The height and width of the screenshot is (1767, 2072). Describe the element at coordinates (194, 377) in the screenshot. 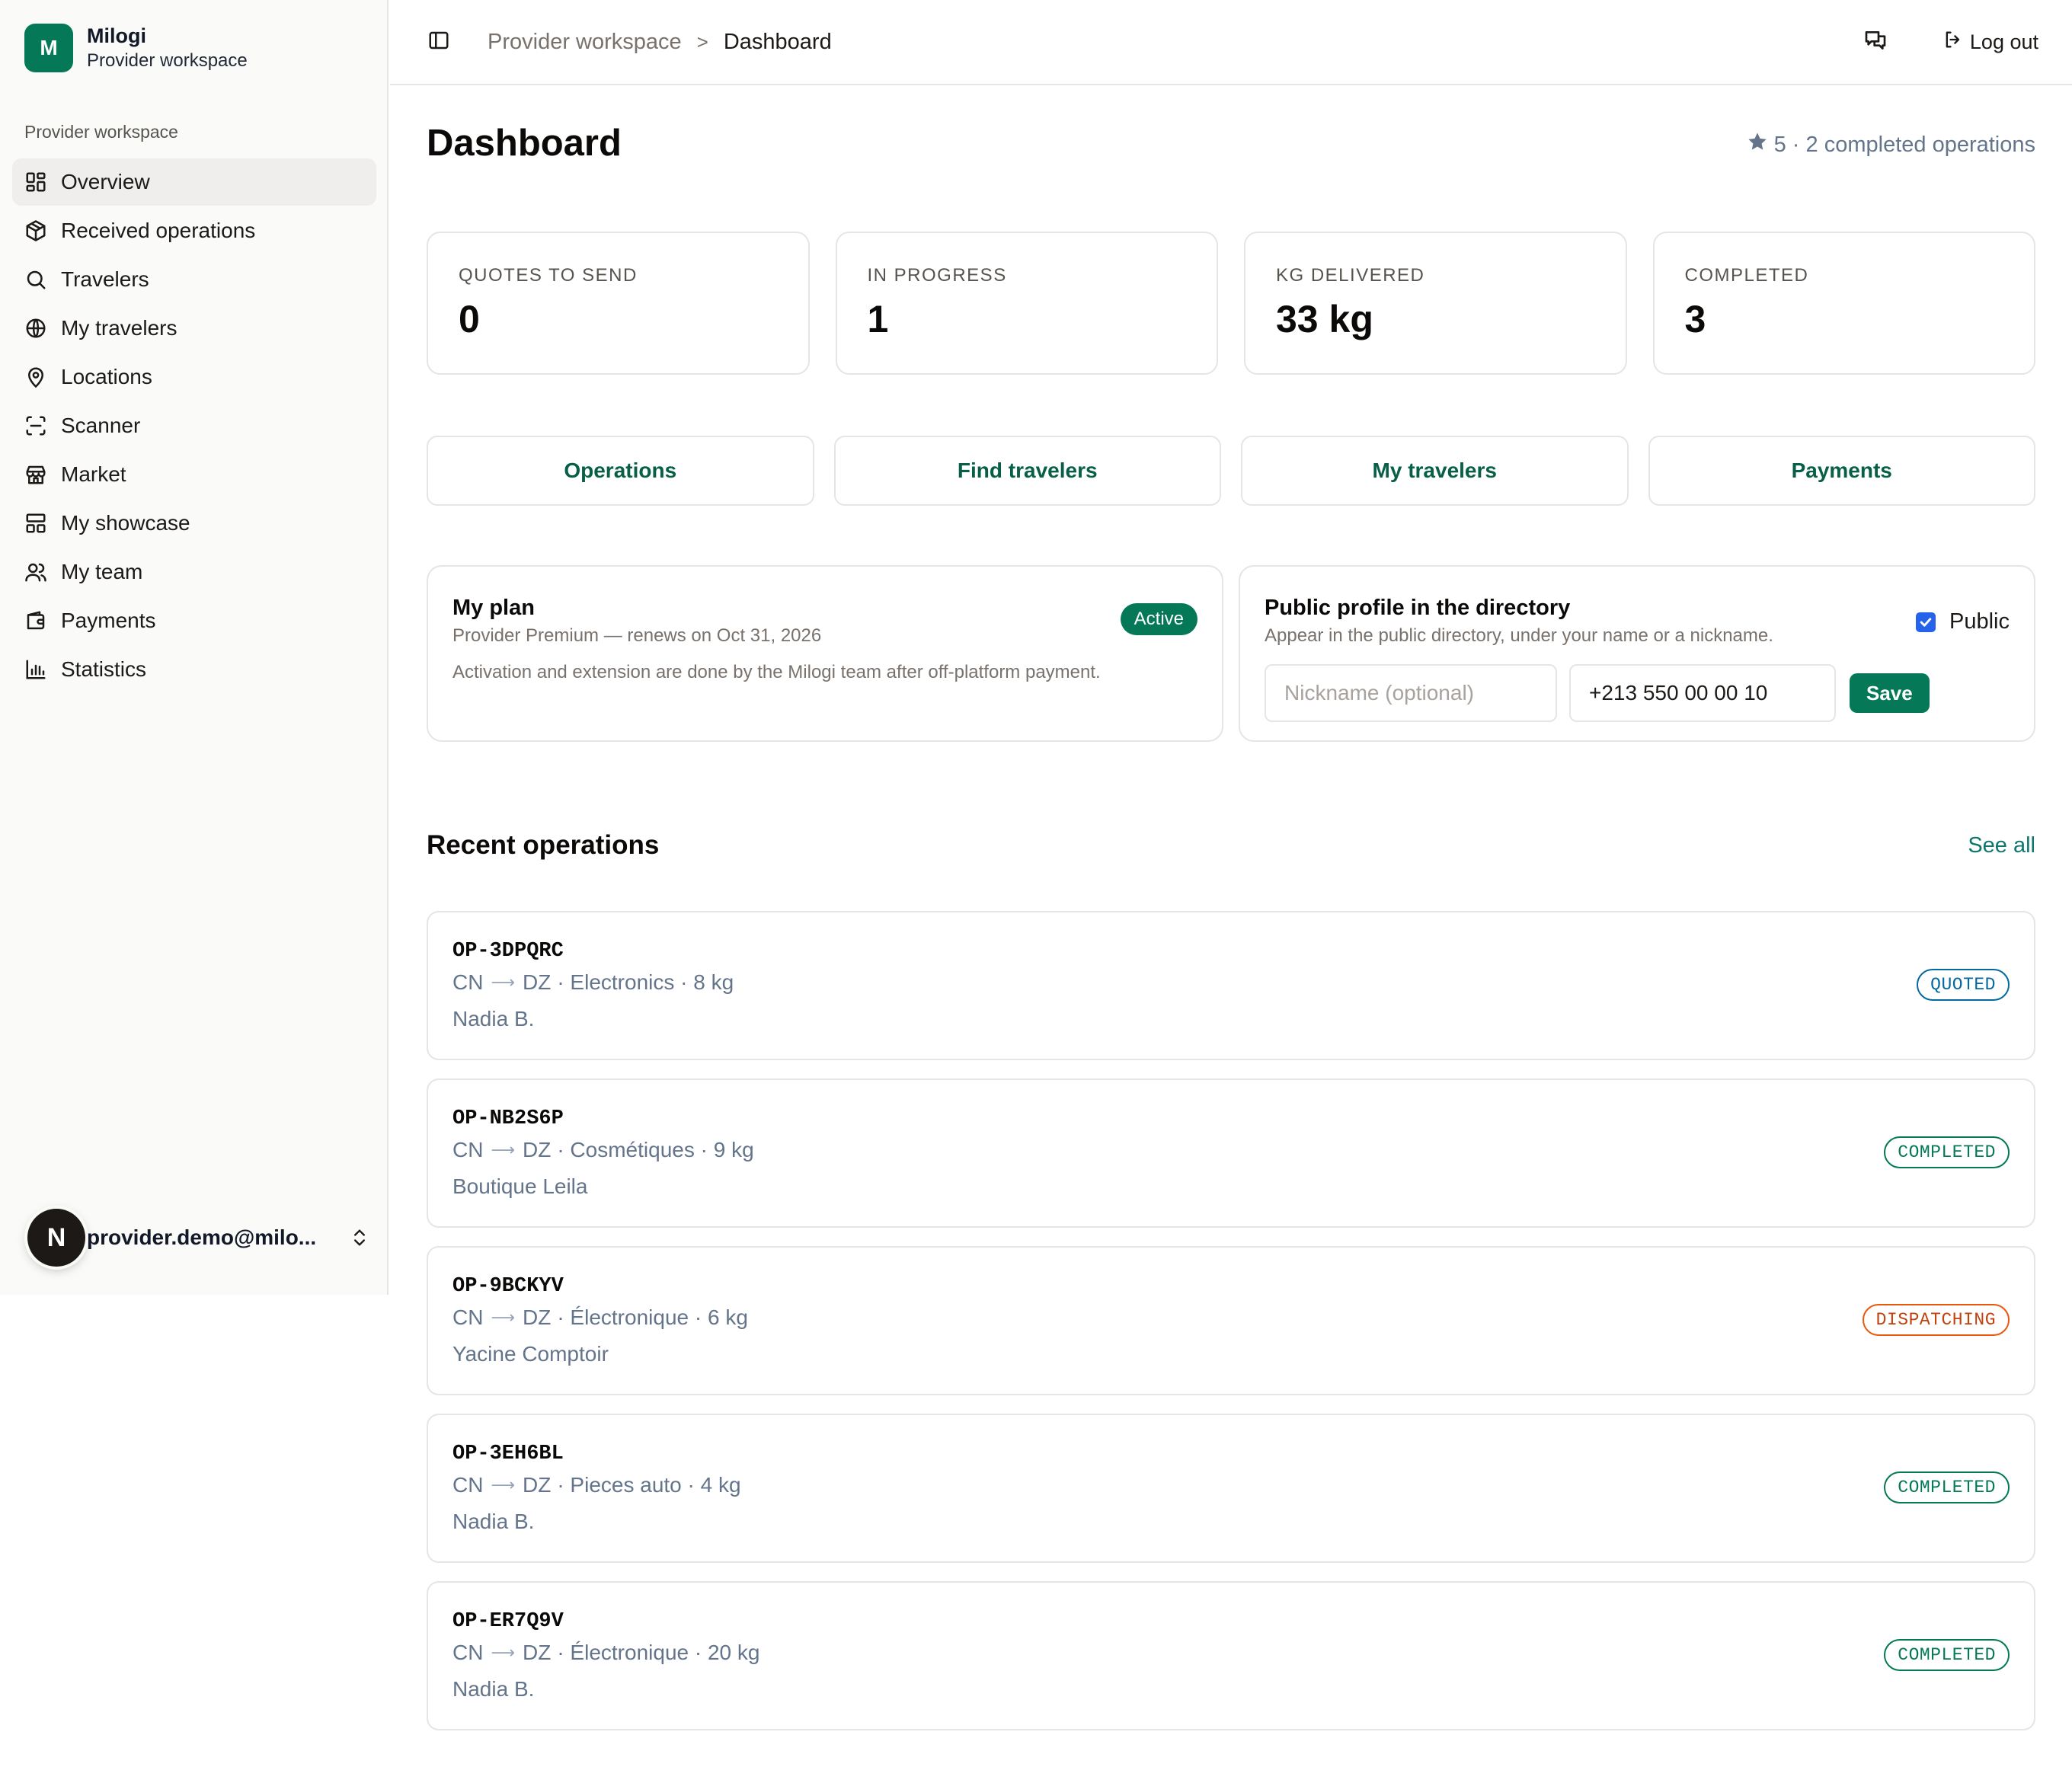

I see `sidebar-item-locations: Locations` at that location.